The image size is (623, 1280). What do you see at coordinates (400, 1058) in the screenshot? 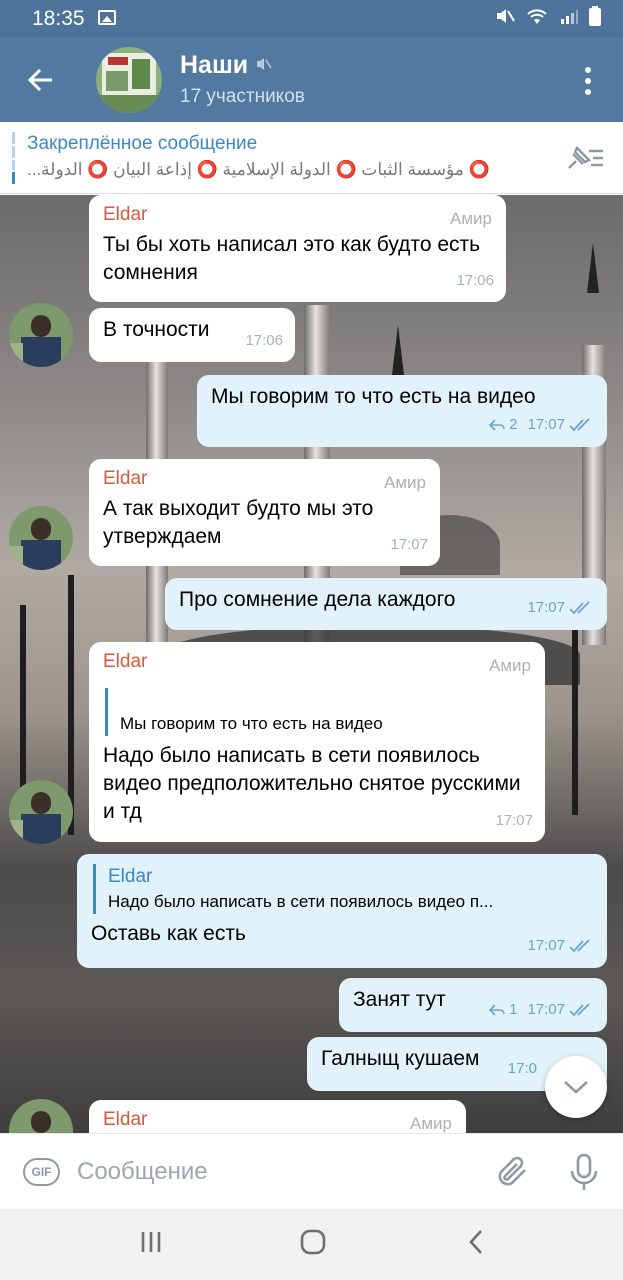
I see `message-text: Галныщ кушаем` at bounding box center [400, 1058].